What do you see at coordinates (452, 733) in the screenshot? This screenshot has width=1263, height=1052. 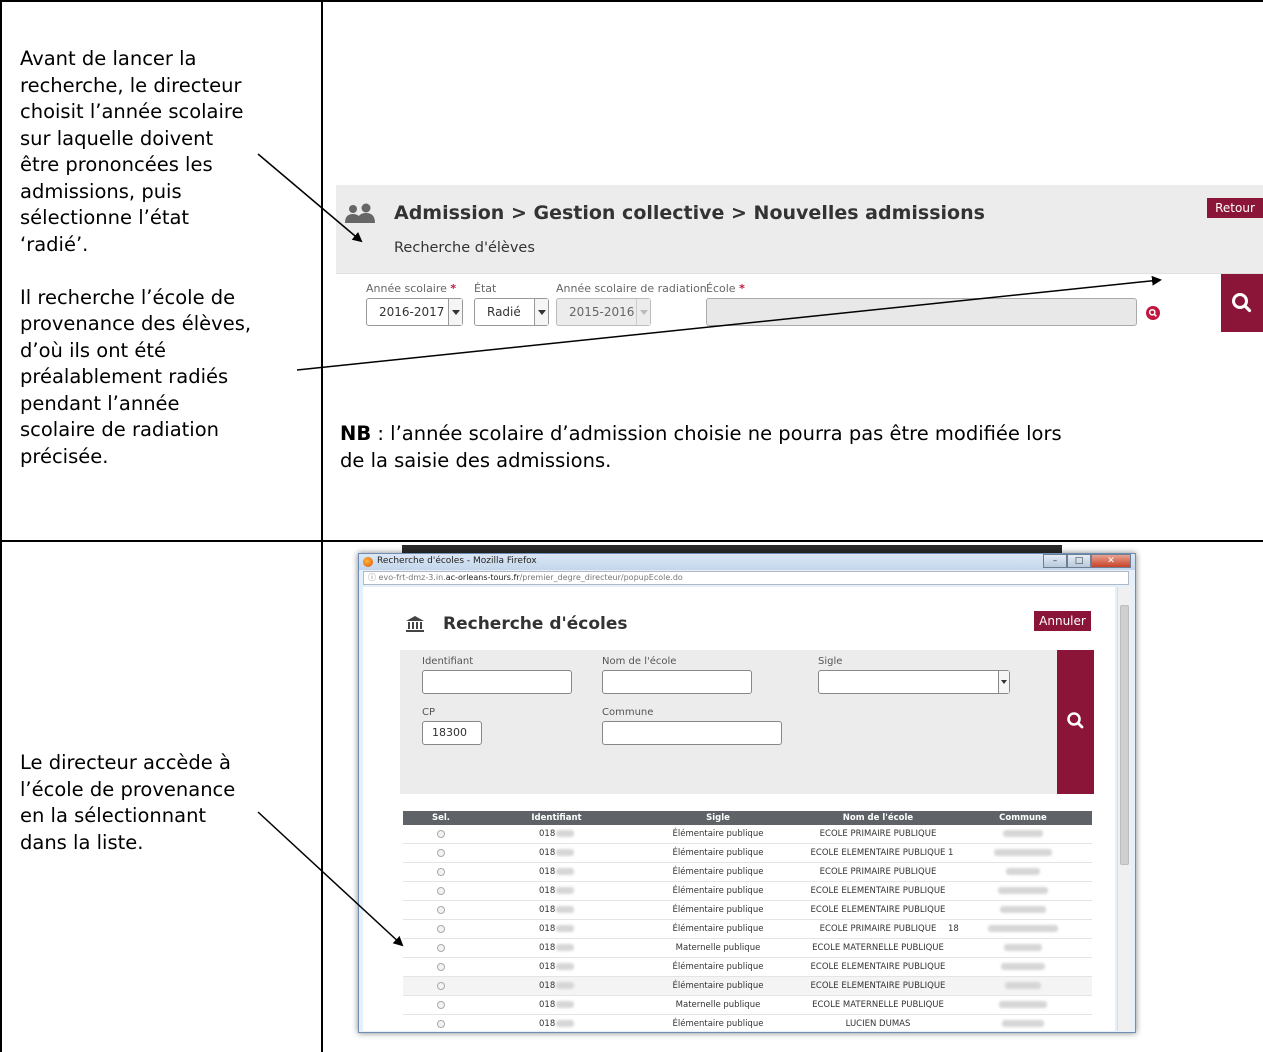 I see `cp-input: 18300` at bounding box center [452, 733].